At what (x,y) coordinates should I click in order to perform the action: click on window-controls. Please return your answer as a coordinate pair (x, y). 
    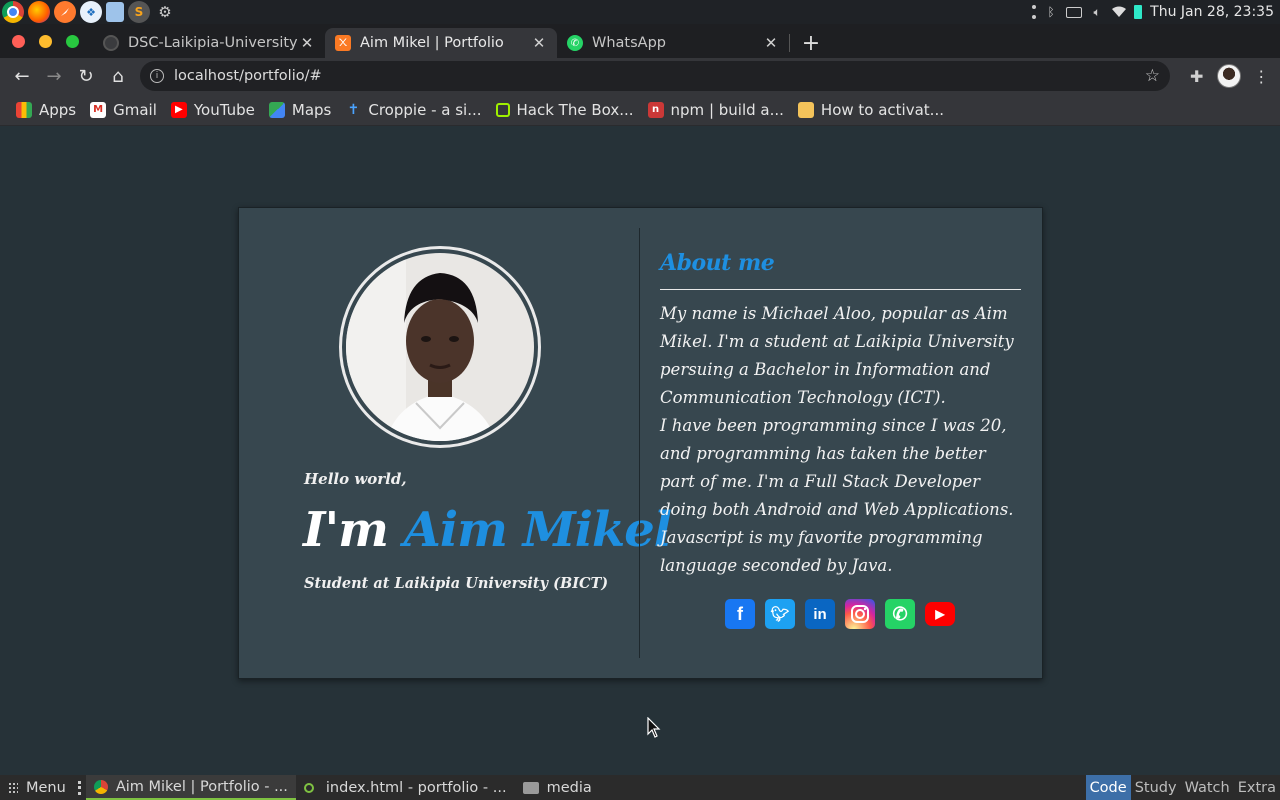
    Looking at the image, I should click on (46, 46).